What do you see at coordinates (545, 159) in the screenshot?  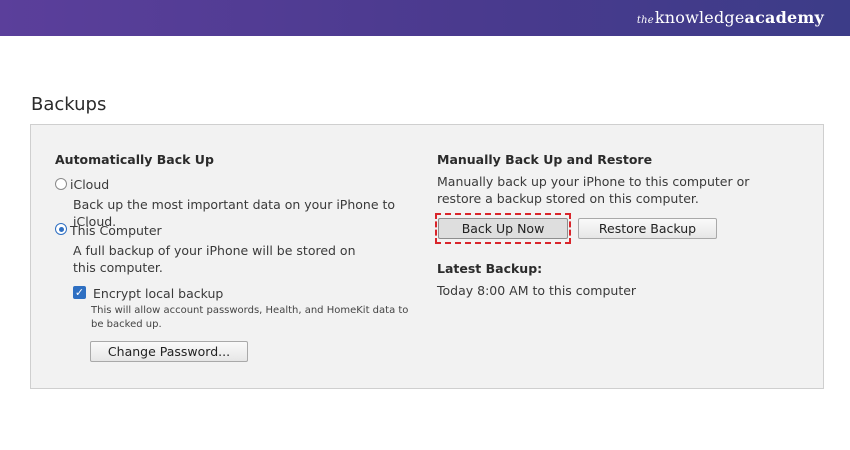 I see `manual-backup-heading: Manually Back Up and Restore` at bounding box center [545, 159].